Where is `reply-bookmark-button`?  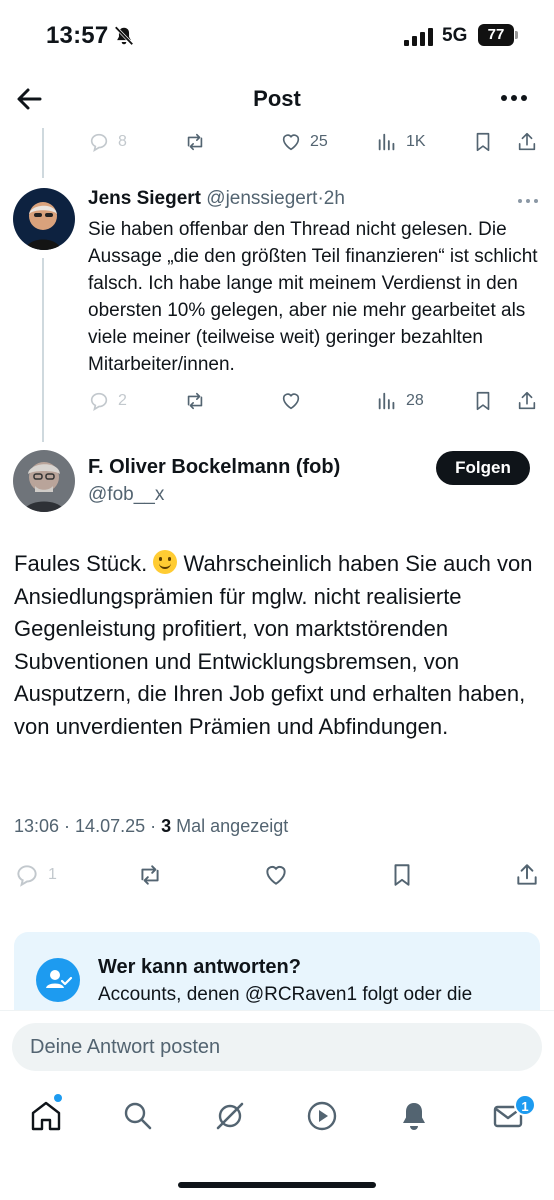 reply-bookmark-button is located at coordinates (483, 401).